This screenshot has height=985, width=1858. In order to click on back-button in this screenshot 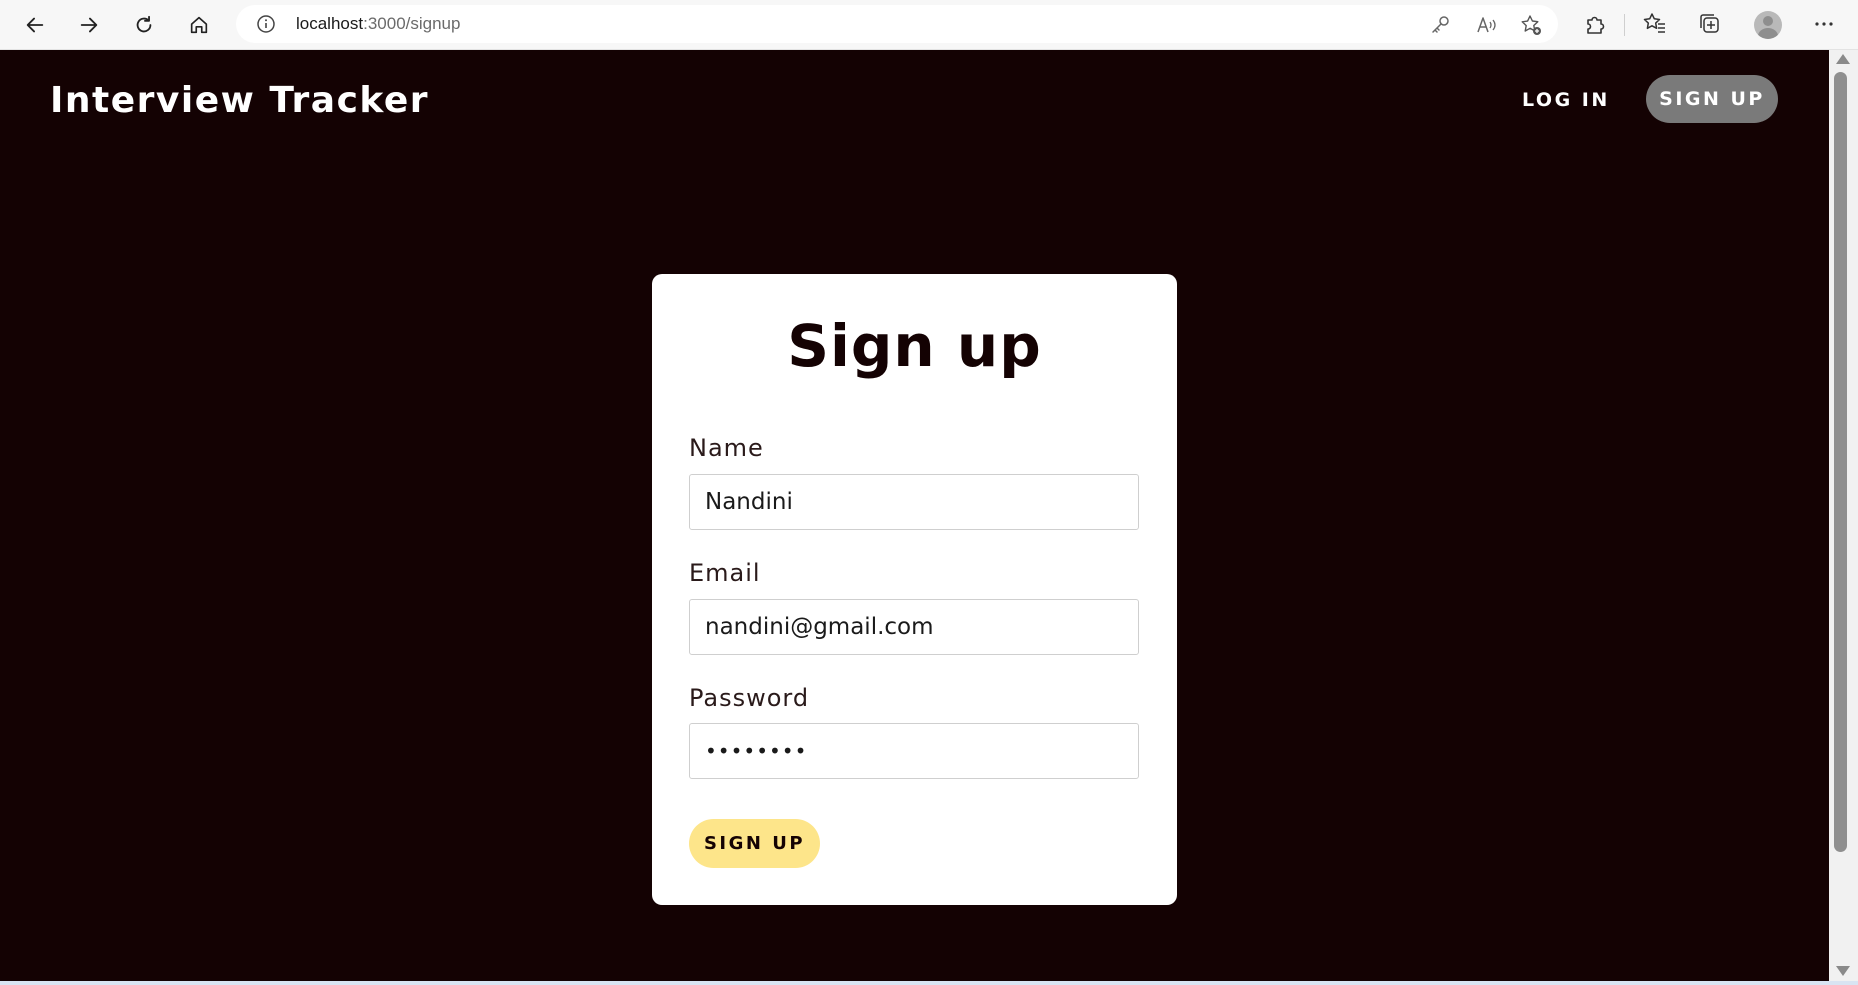, I will do `click(35, 25)`.